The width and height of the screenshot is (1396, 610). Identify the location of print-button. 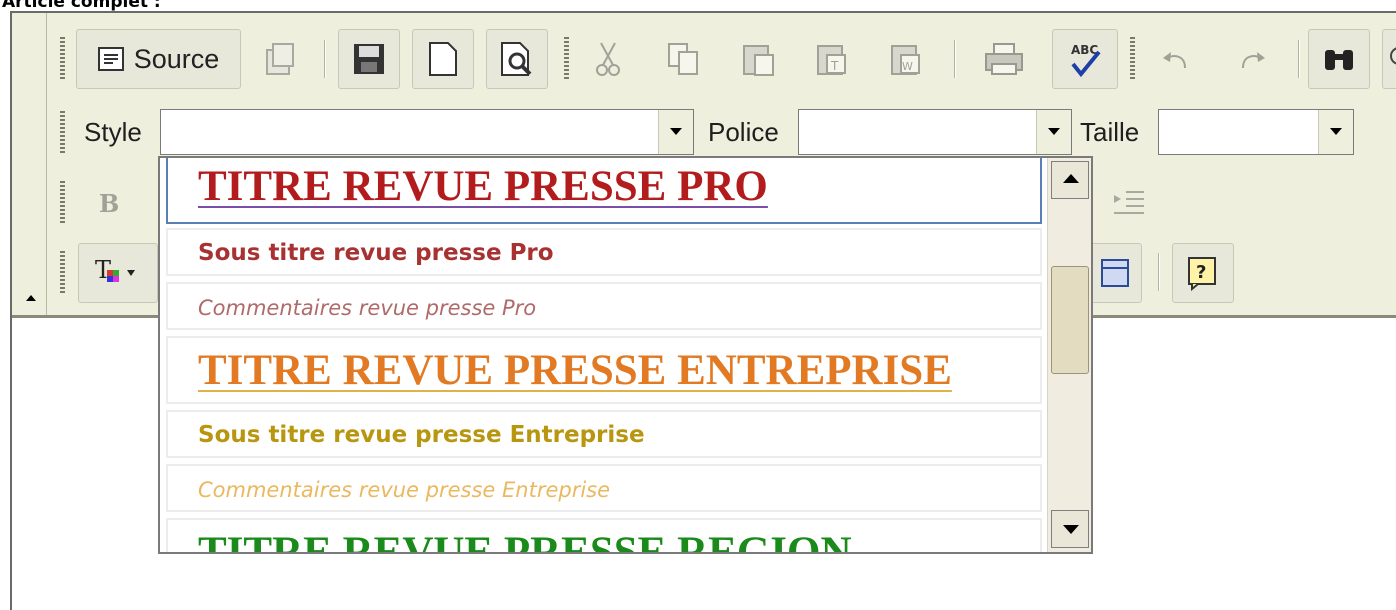
(1004, 59).